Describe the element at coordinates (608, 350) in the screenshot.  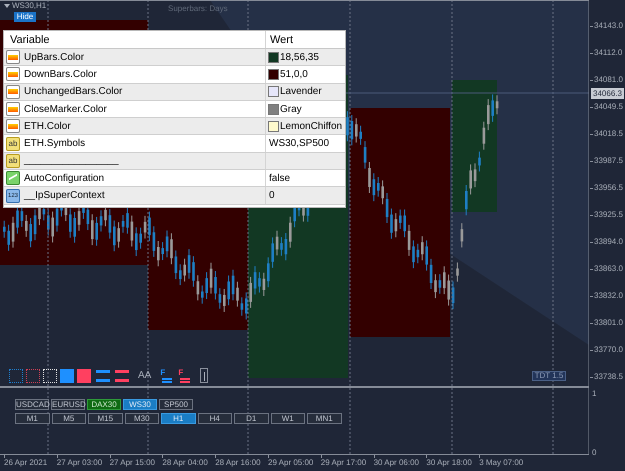
I see `price-label: 33770.0` at that location.